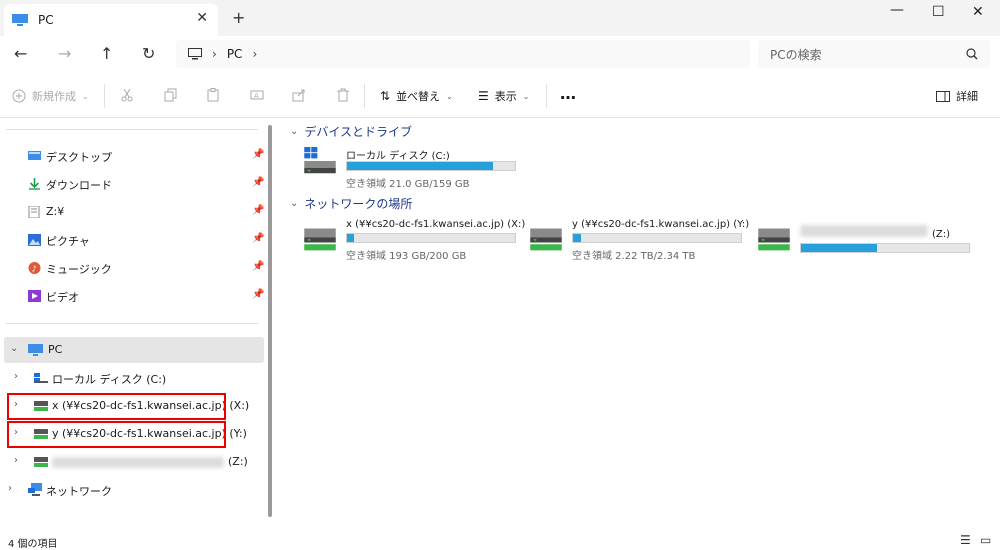  Describe the element at coordinates (965, 540) in the screenshot. I see `details-view-icon: ☰` at that location.